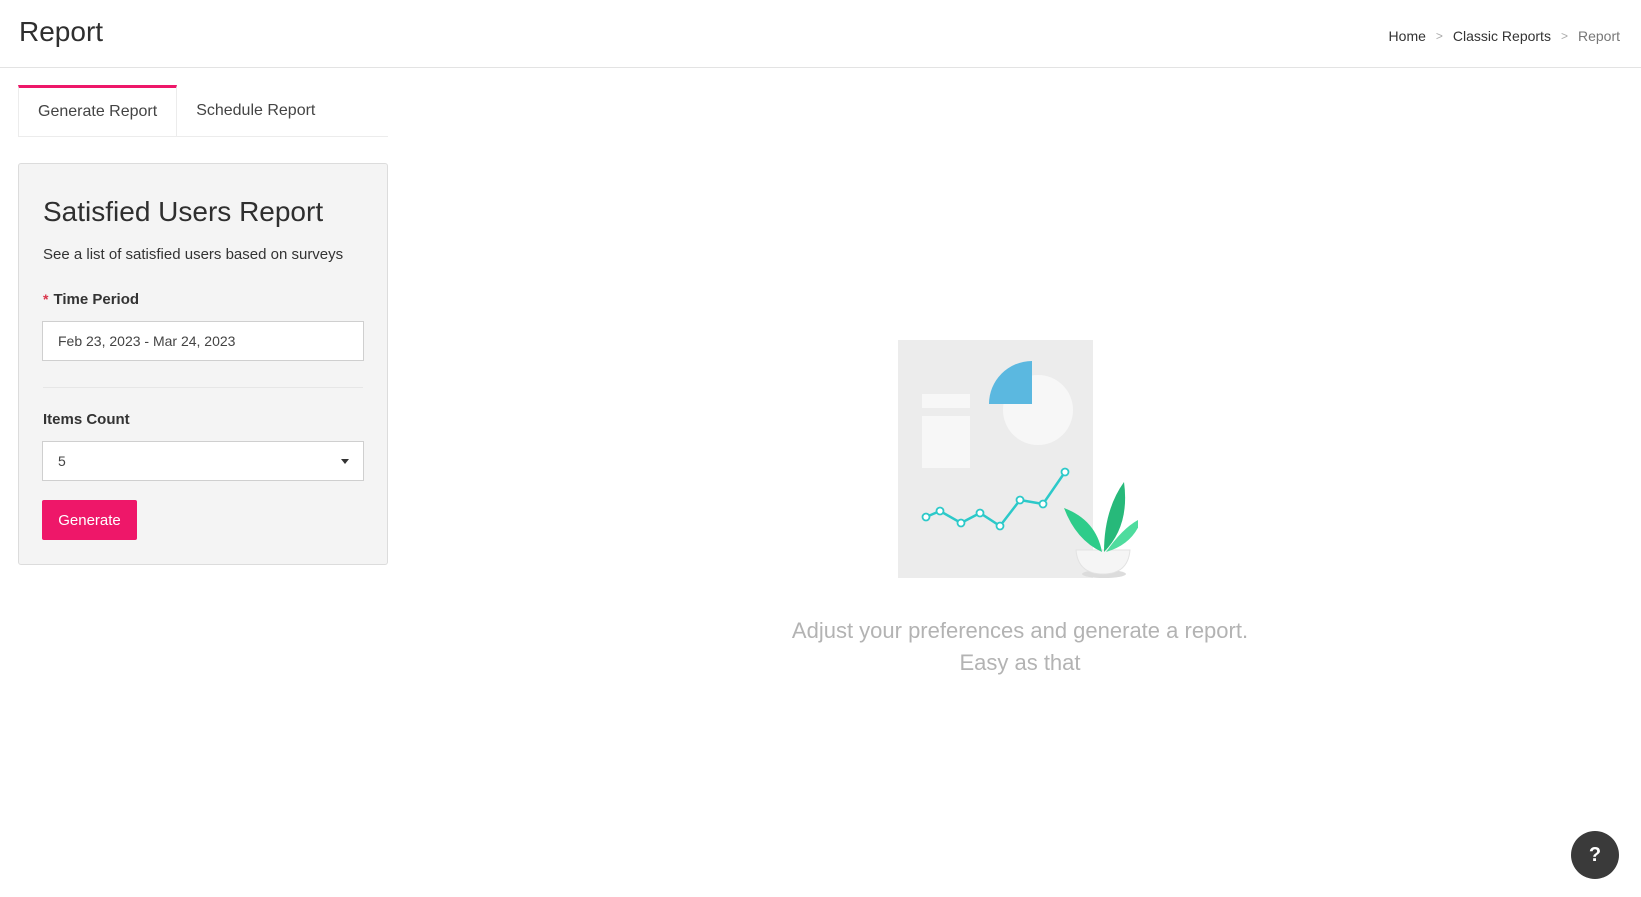 The width and height of the screenshot is (1641, 897). Describe the element at coordinates (62, 461) in the screenshot. I see `items-count-value: 5` at that location.